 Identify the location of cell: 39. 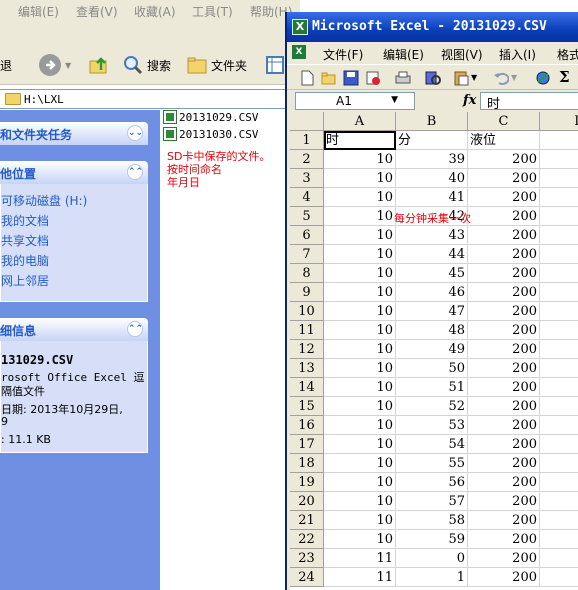
(432, 159).